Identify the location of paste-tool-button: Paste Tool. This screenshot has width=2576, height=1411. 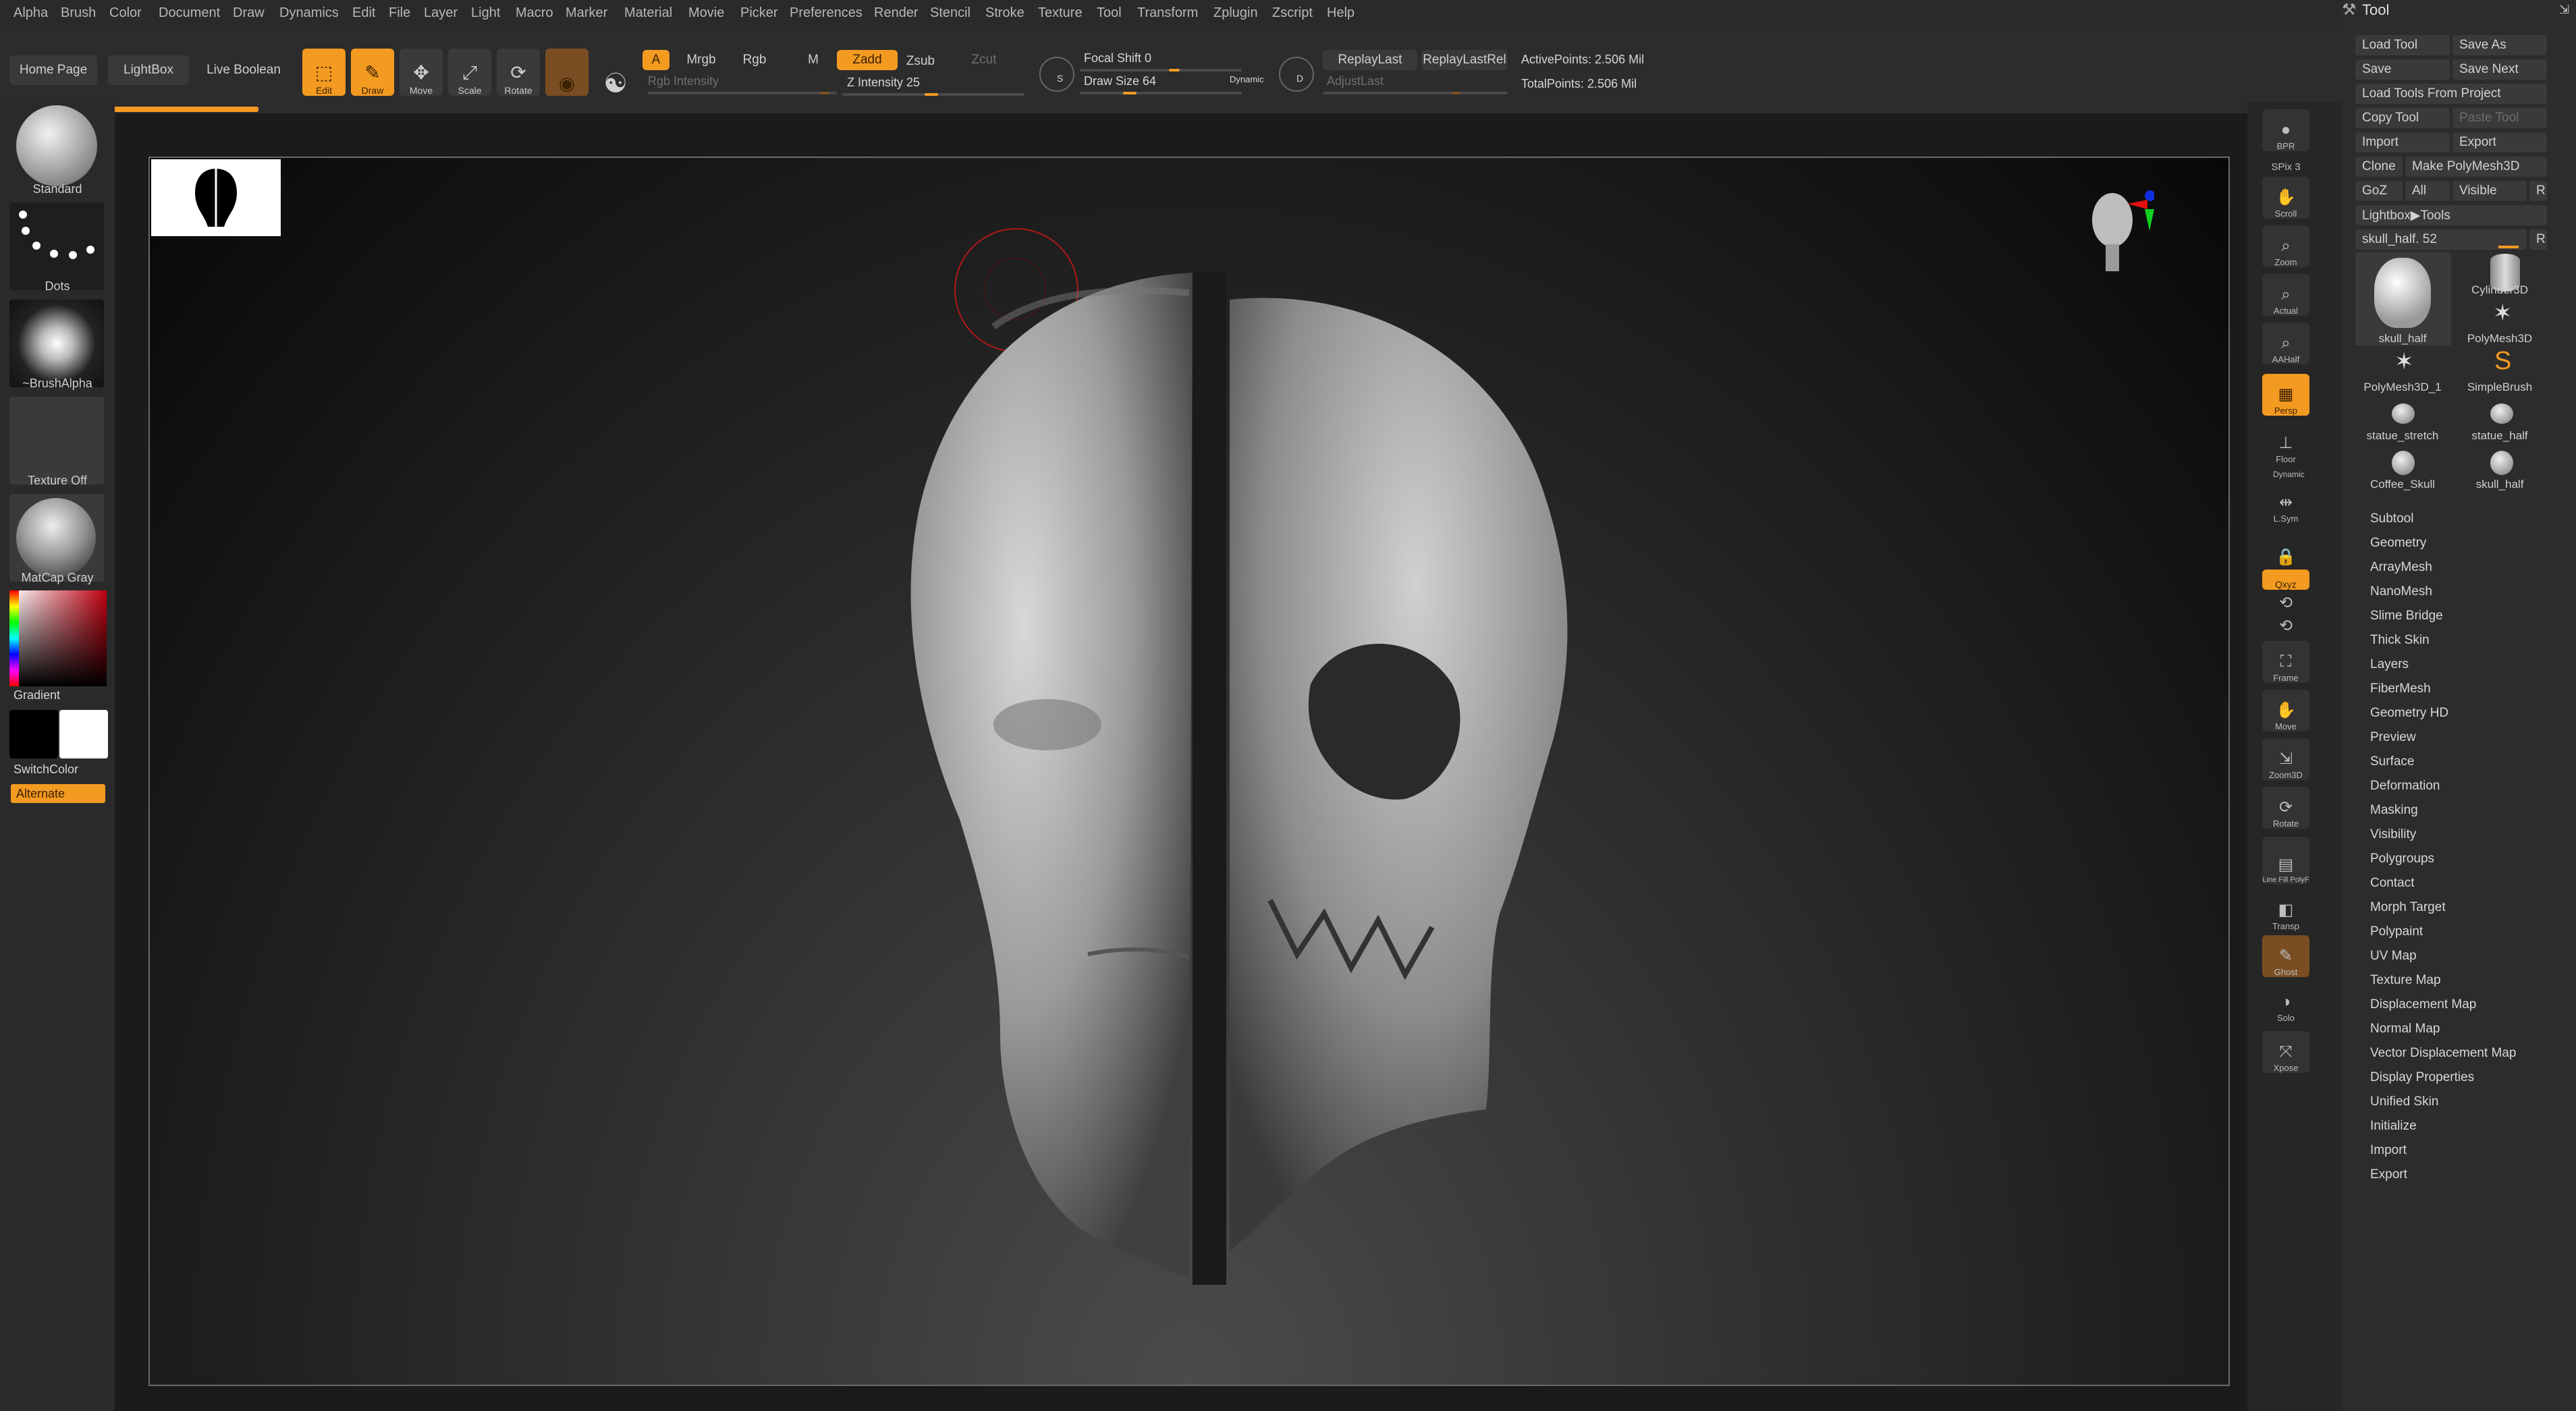
(2499, 118).